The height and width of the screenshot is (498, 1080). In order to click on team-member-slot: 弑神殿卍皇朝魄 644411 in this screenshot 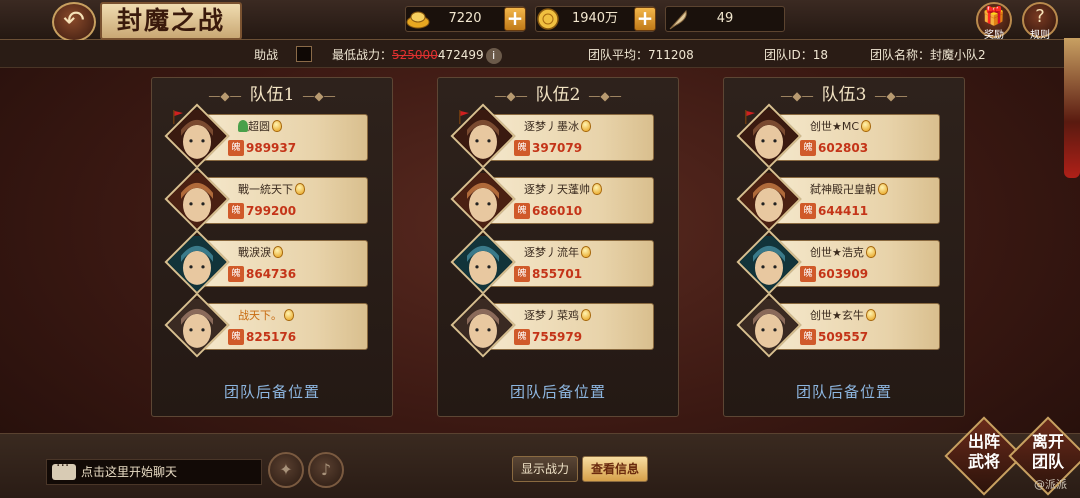, I will do `click(841, 199)`.